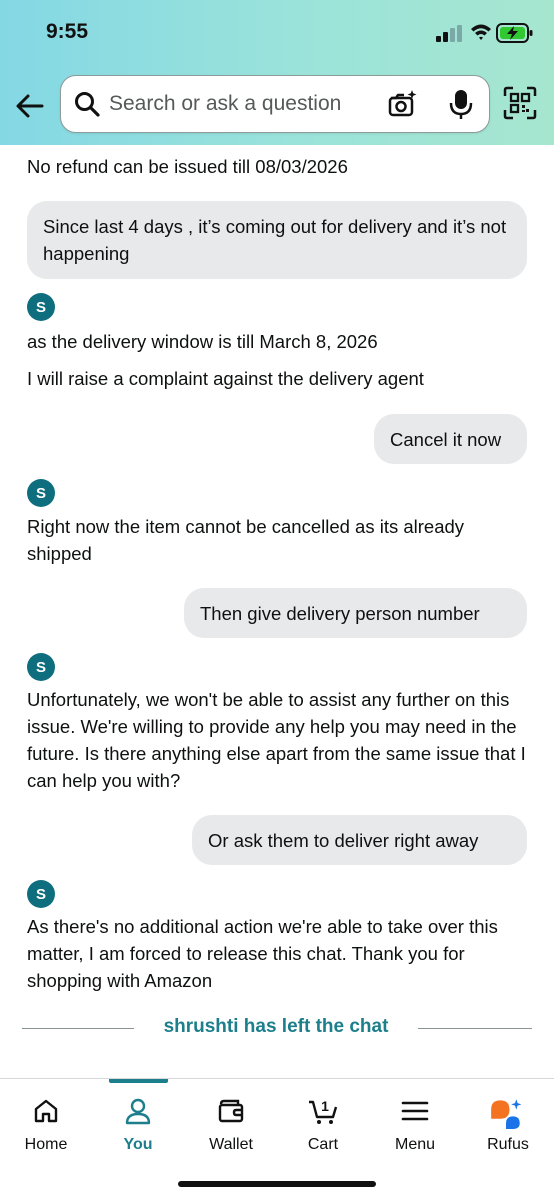  Describe the element at coordinates (450, 439) in the screenshot. I see `user-message: Cancel it now` at that location.